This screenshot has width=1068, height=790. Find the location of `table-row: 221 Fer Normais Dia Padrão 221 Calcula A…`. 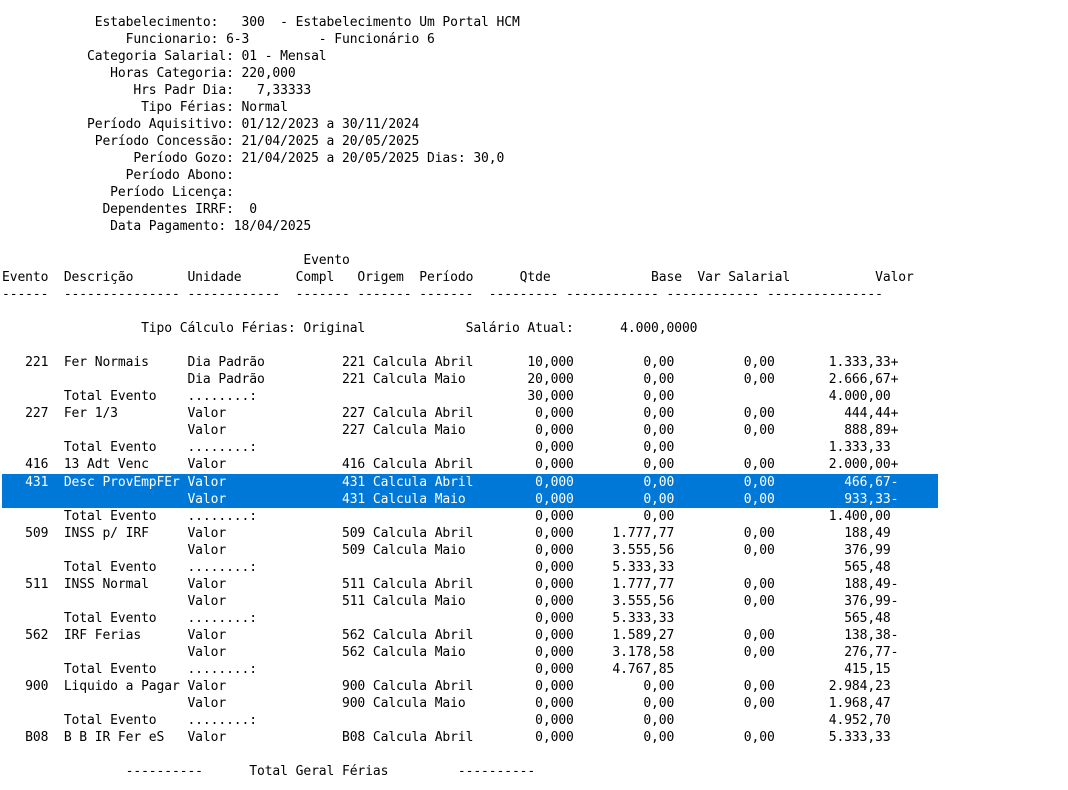

table-row: 221 Fer Normais Dia Padrão 221 Calcula A… is located at coordinates (450, 362).